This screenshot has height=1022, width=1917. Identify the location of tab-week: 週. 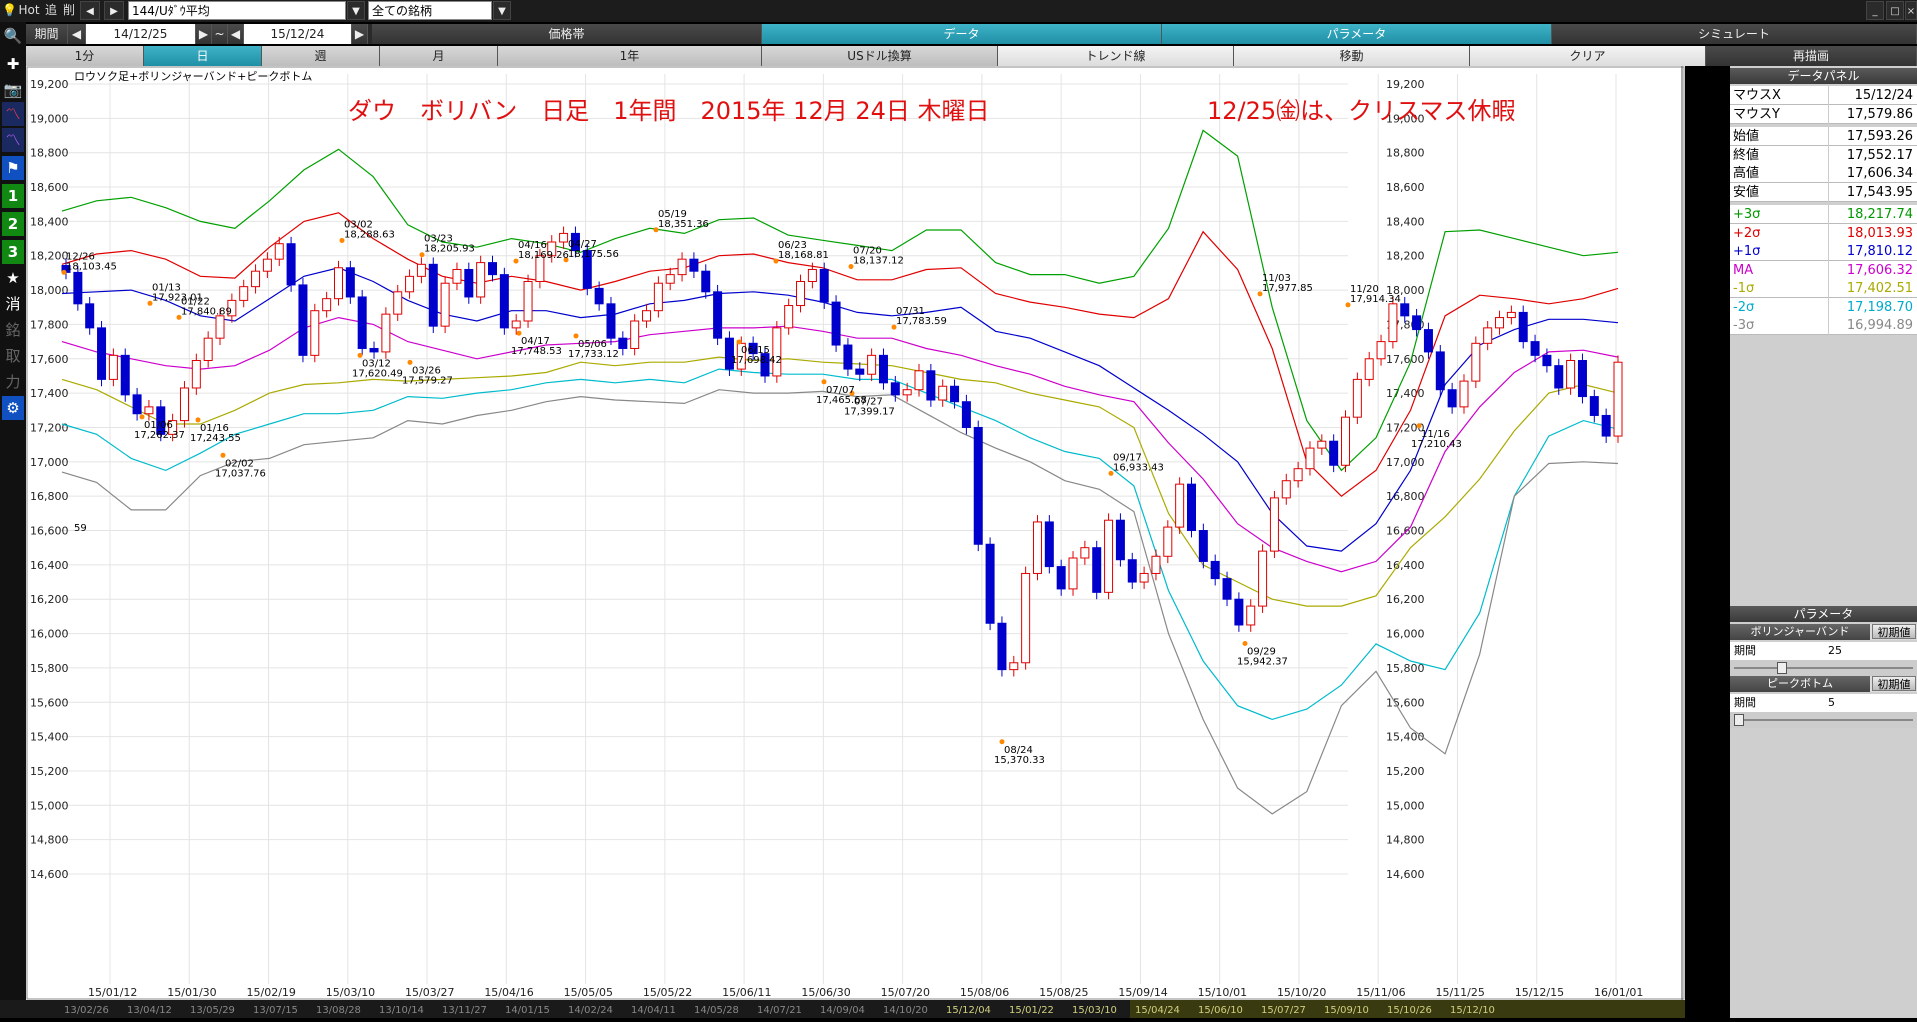
(321, 56).